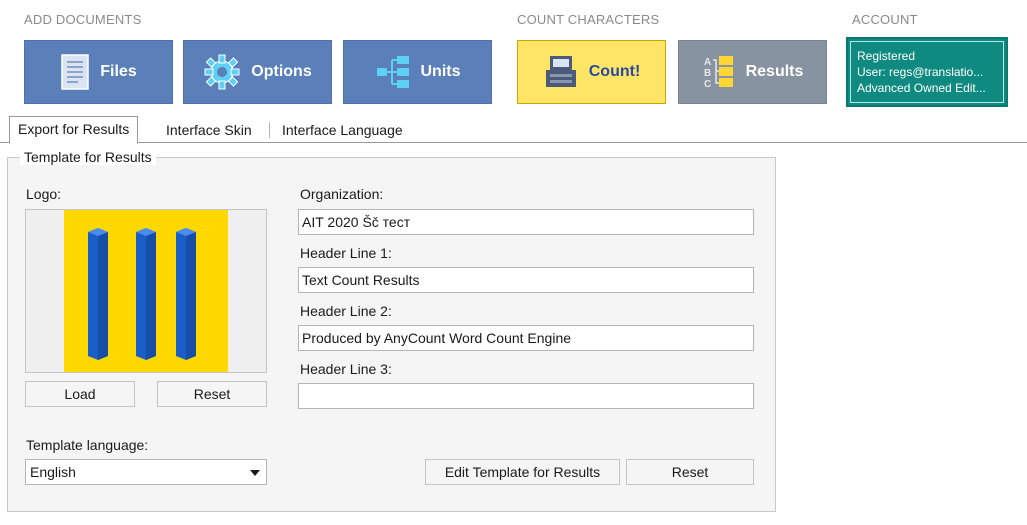 This screenshot has height=525, width=1027. Describe the element at coordinates (526, 222) in the screenshot. I see `organization-field: AIT 2020 Šč тест` at that location.